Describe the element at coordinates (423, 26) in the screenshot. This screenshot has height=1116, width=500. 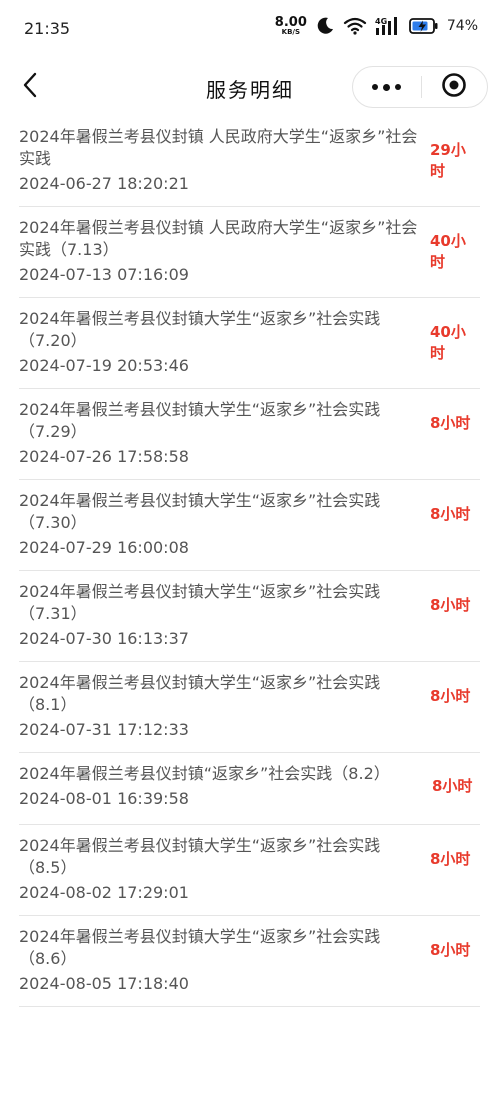
I see `battery-charging-icon` at that location.